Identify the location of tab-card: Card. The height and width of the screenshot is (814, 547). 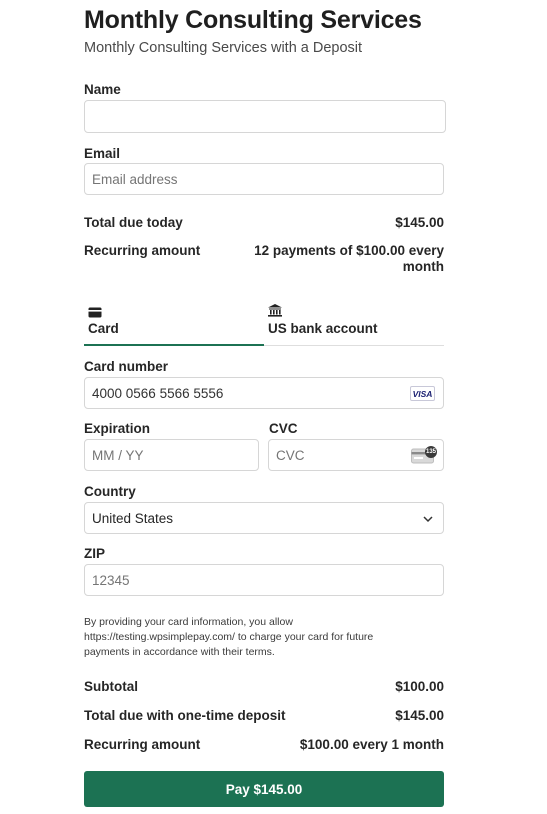
(174, 324).